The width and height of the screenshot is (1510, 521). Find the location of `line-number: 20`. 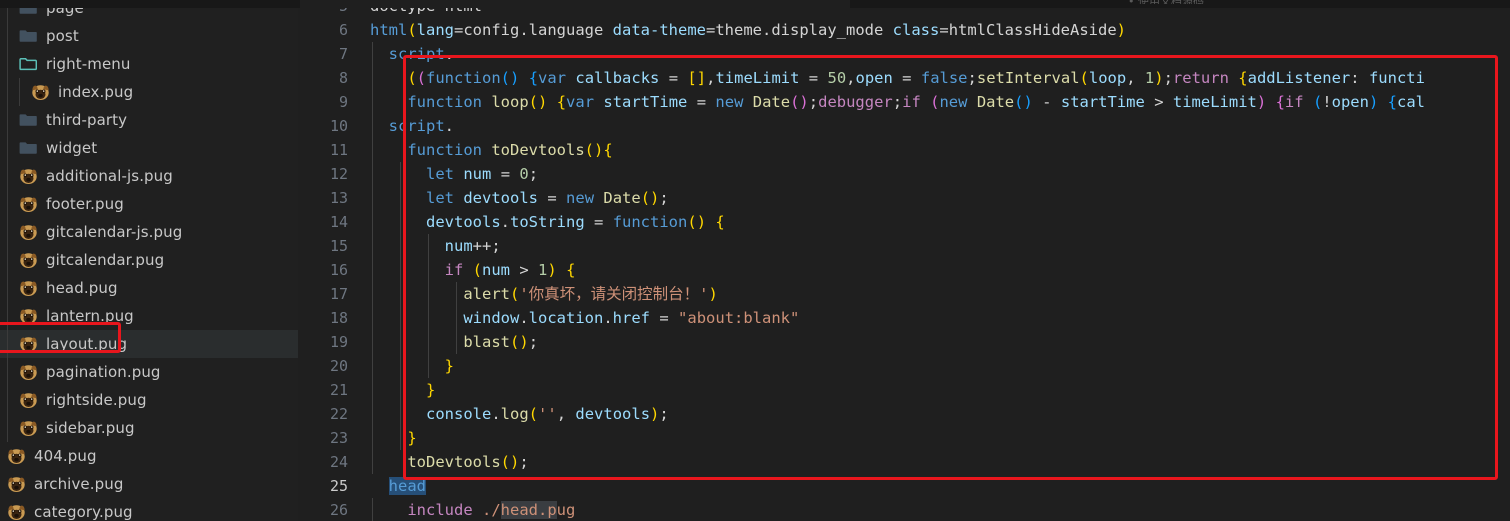

line-number: 20 is located at coordinates (338, 366).